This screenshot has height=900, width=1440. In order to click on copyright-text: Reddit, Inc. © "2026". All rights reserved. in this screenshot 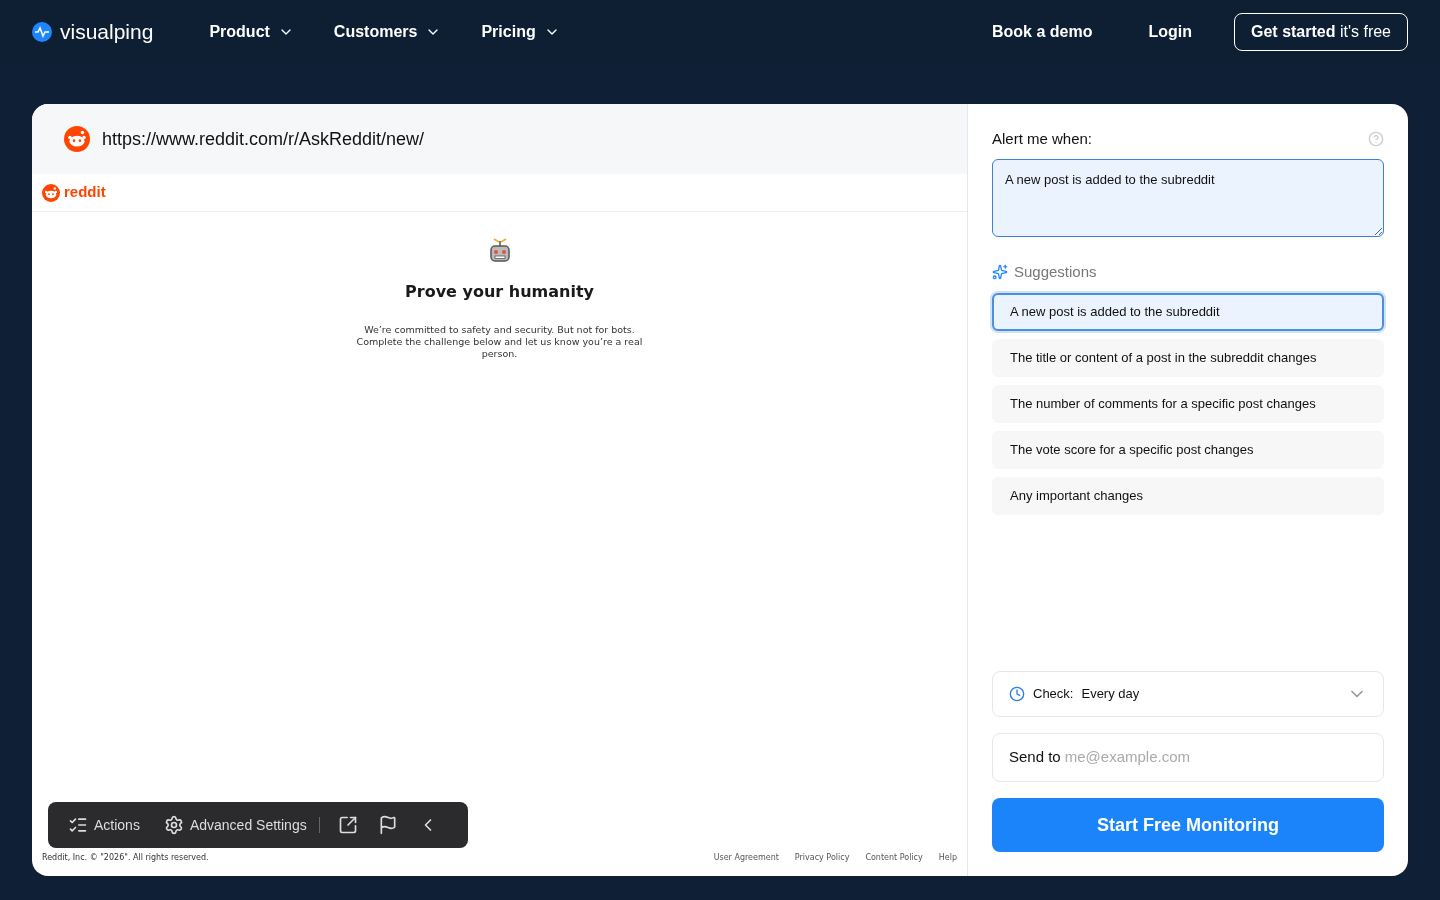, I will do `click(125, 858)`.